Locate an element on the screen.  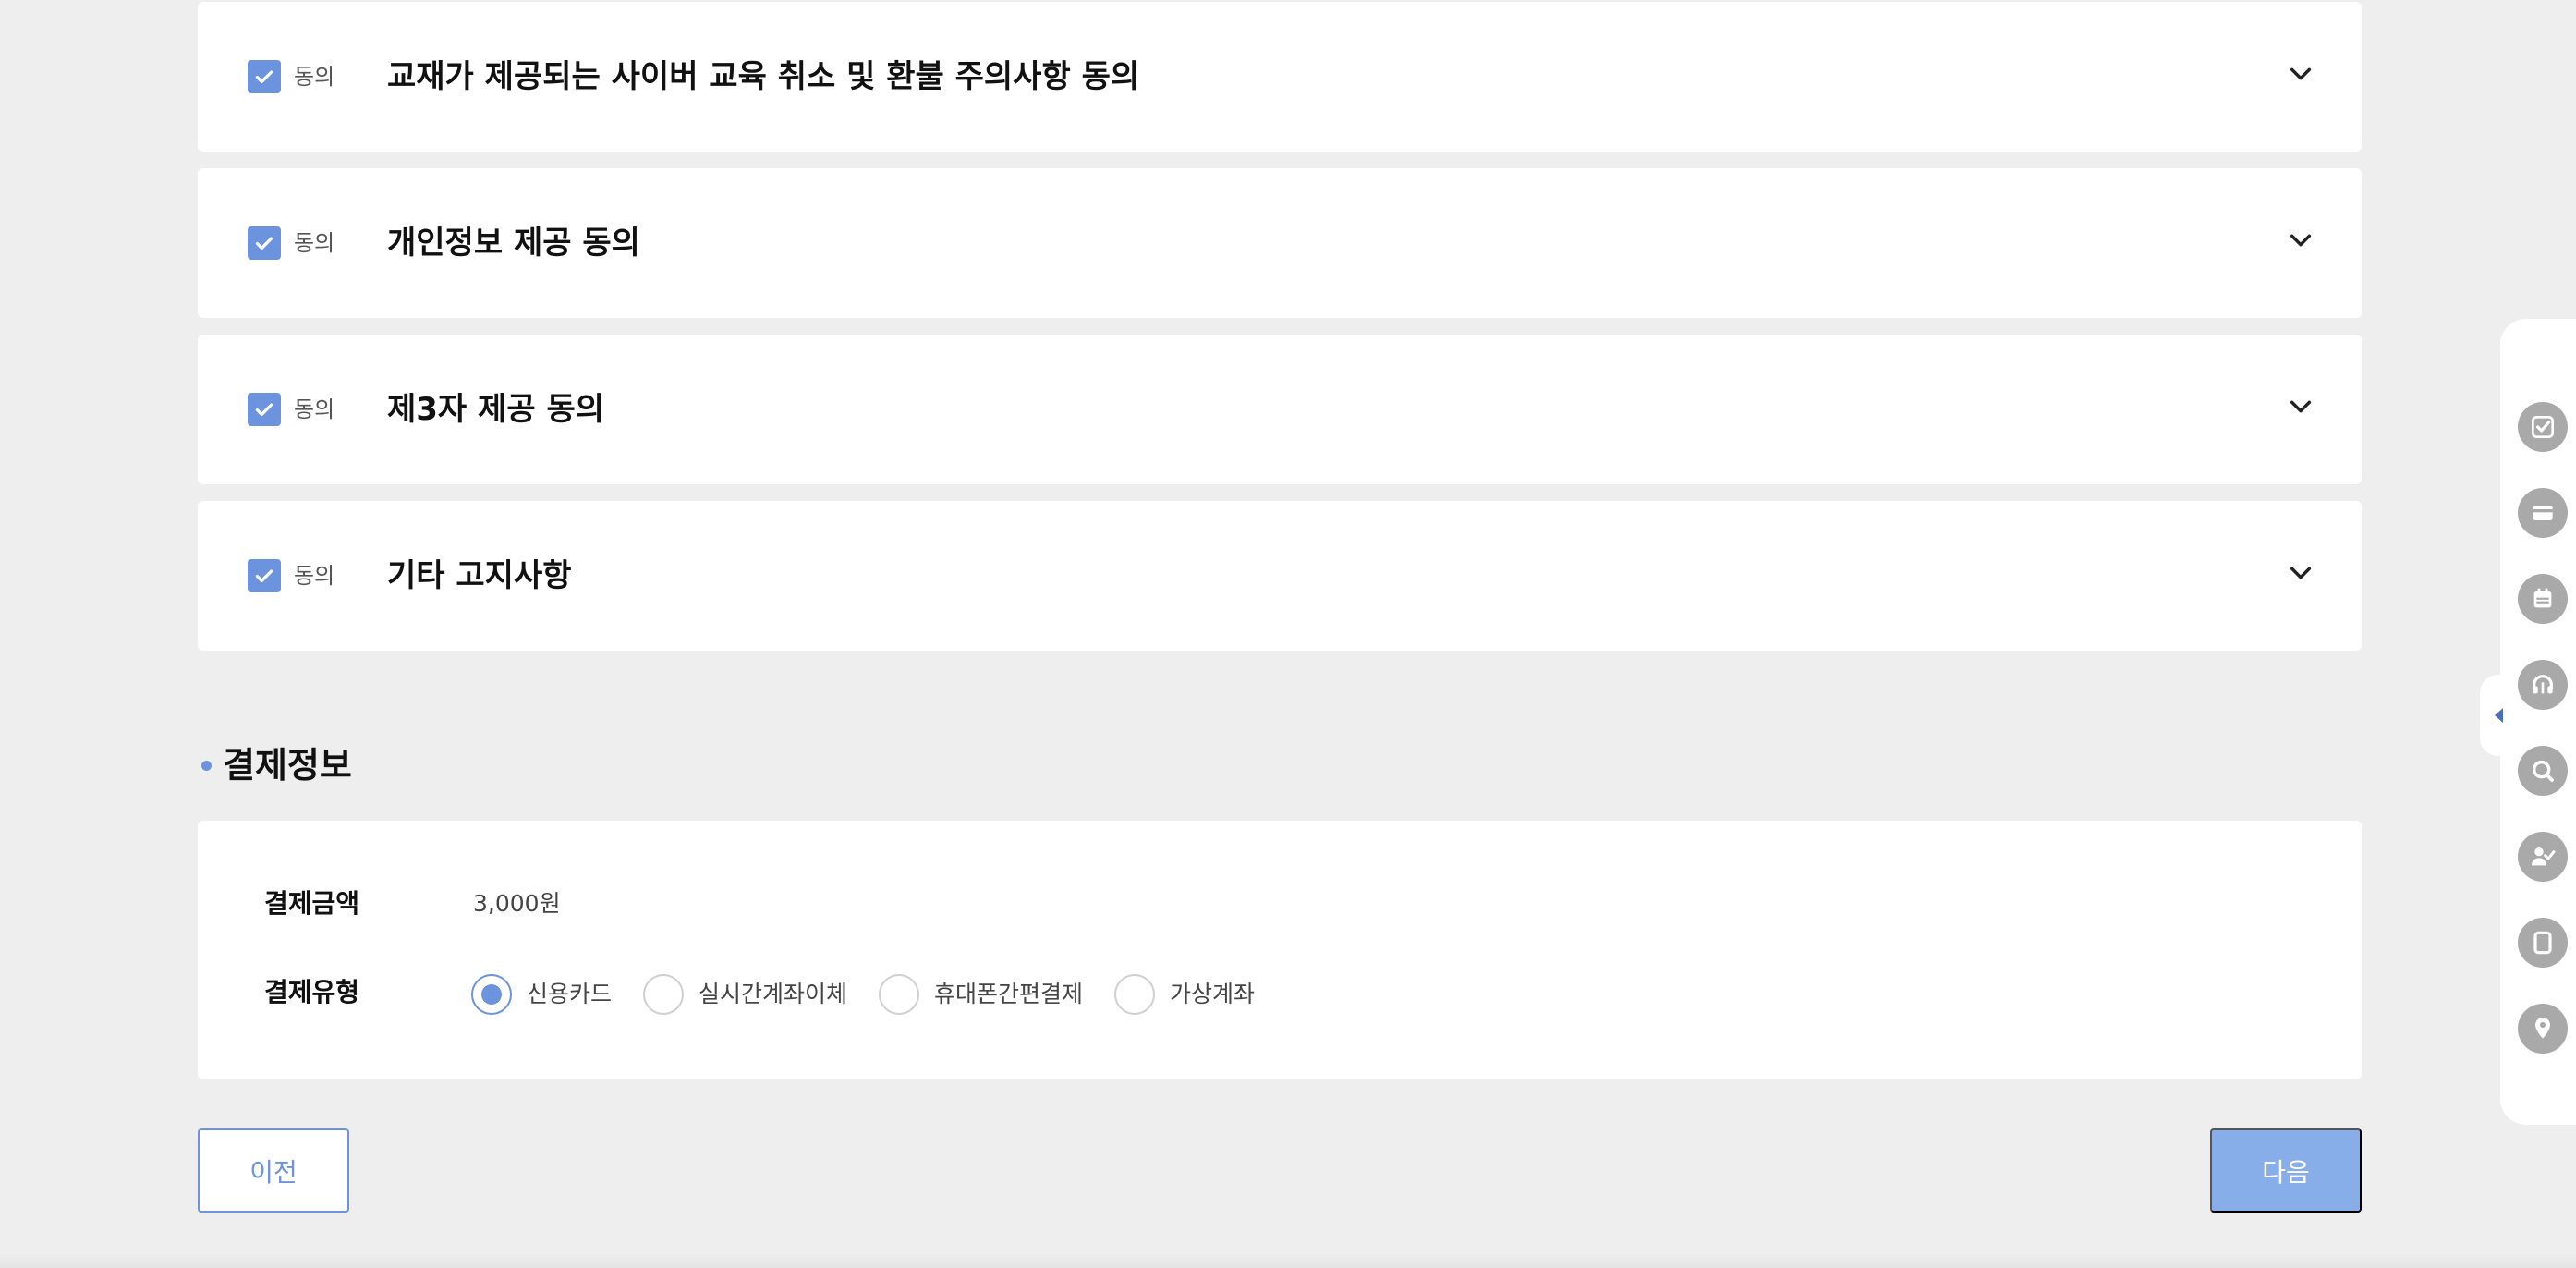
card-icon is located at coordinates (2543, 513).